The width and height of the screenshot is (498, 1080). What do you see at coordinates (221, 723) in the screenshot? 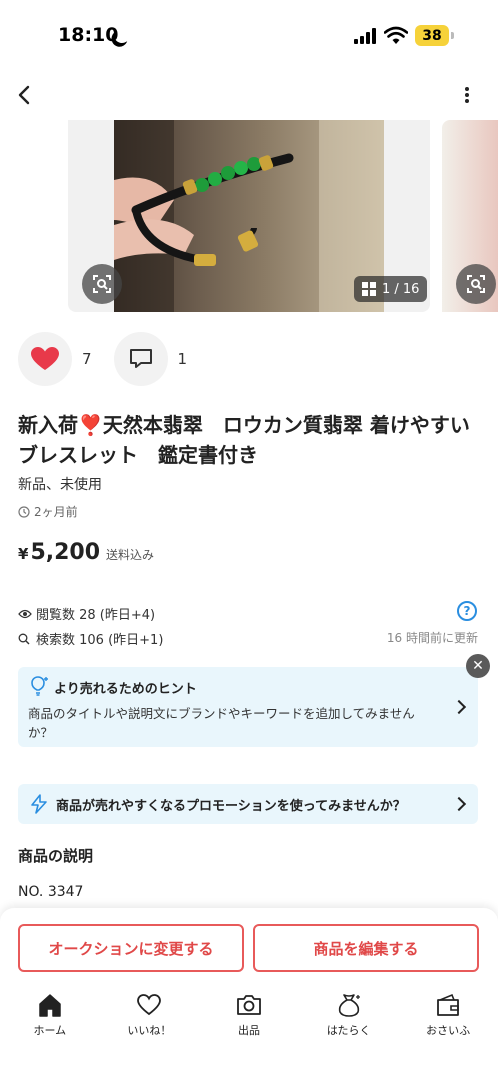
I see `hint-body: 商品のタイトルや説明文にブランドやキーワードを追加してみませんか？` at bounding box center [221, 723].